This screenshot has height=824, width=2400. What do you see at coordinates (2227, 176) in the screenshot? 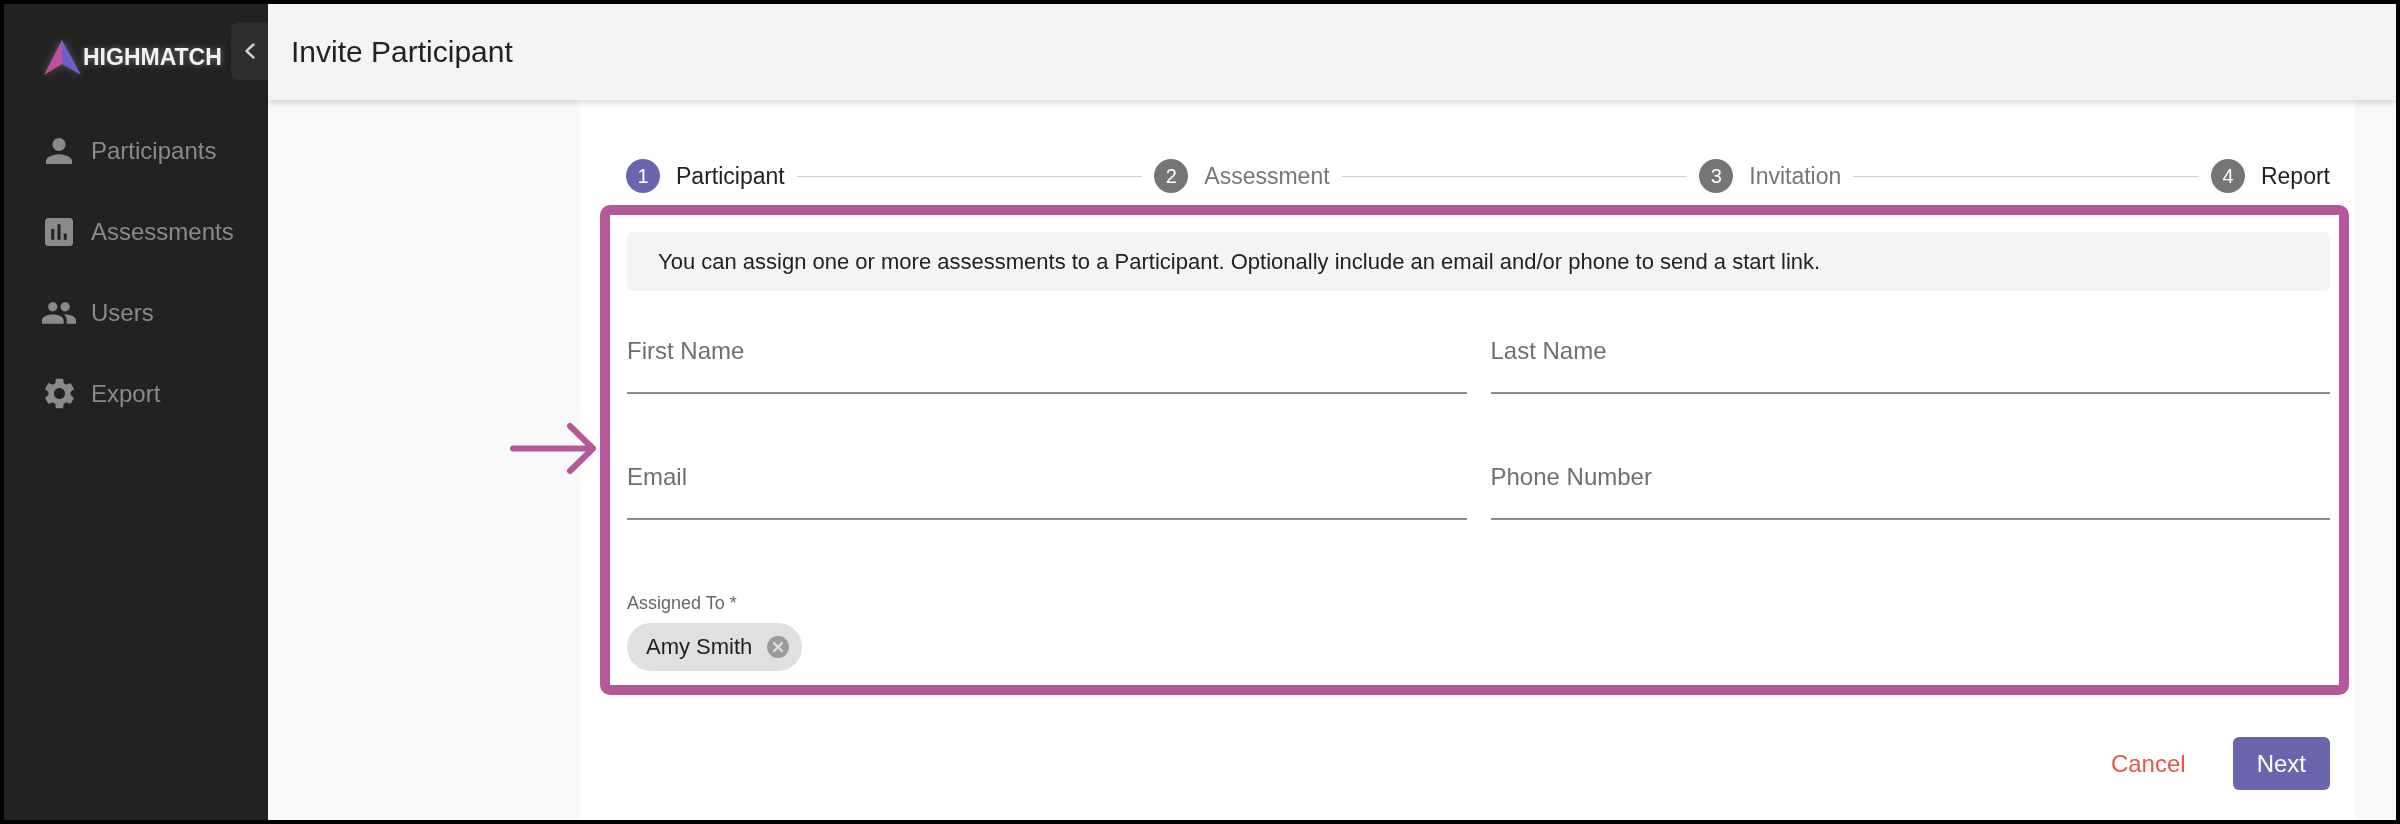
I see `step-number: 4` at bounding box center [2227, 176].